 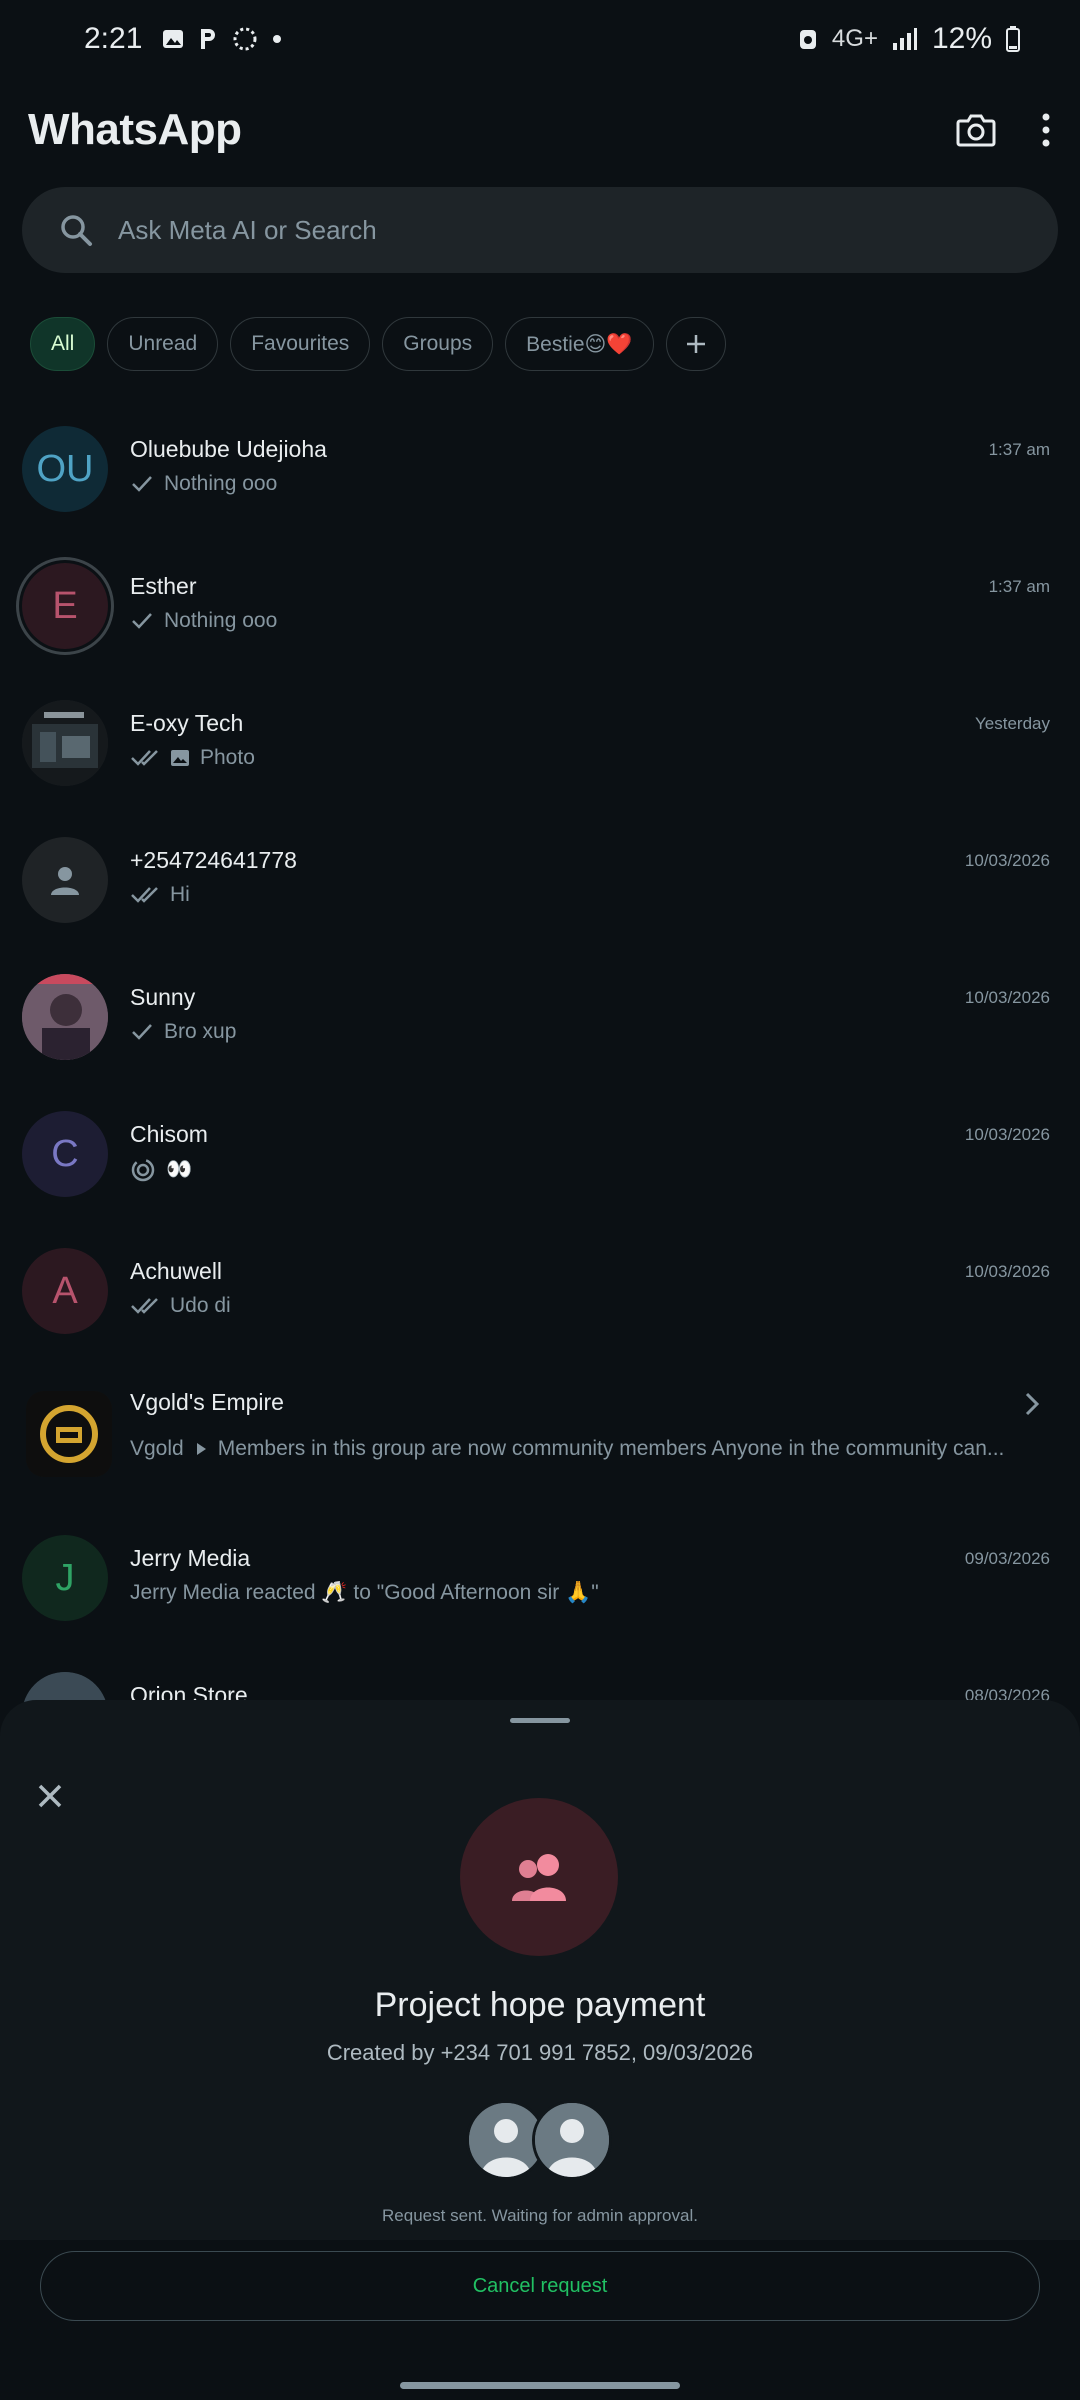 What do you see at coordinates (63, 344) in the screenshot?
I see `chip-all: All` at bounding box center [63, 344].